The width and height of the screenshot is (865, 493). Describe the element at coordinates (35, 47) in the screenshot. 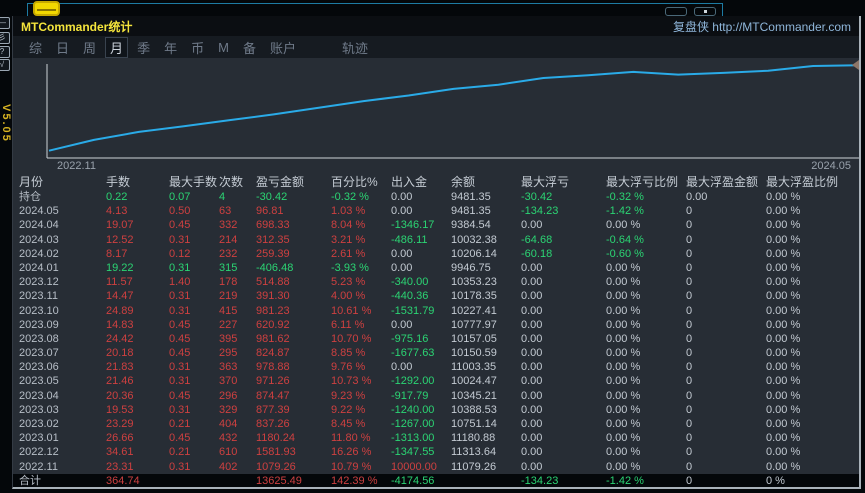

I see `menu-tab-综: 综` at that location.